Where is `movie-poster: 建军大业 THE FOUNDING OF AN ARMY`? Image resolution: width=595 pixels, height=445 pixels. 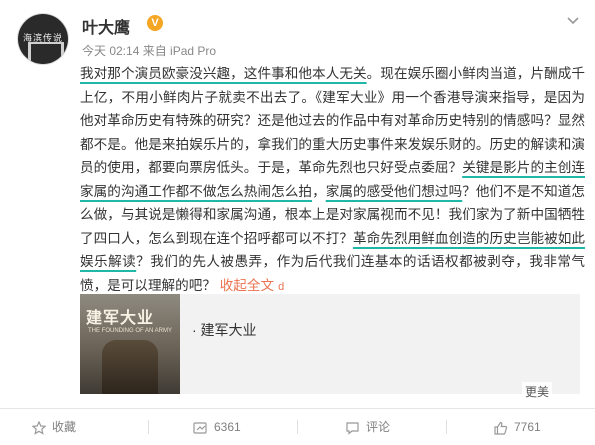 movie-poster: 建军大业 THE FOUNDING OF AN ARMY is located at coordinates (130, 344).